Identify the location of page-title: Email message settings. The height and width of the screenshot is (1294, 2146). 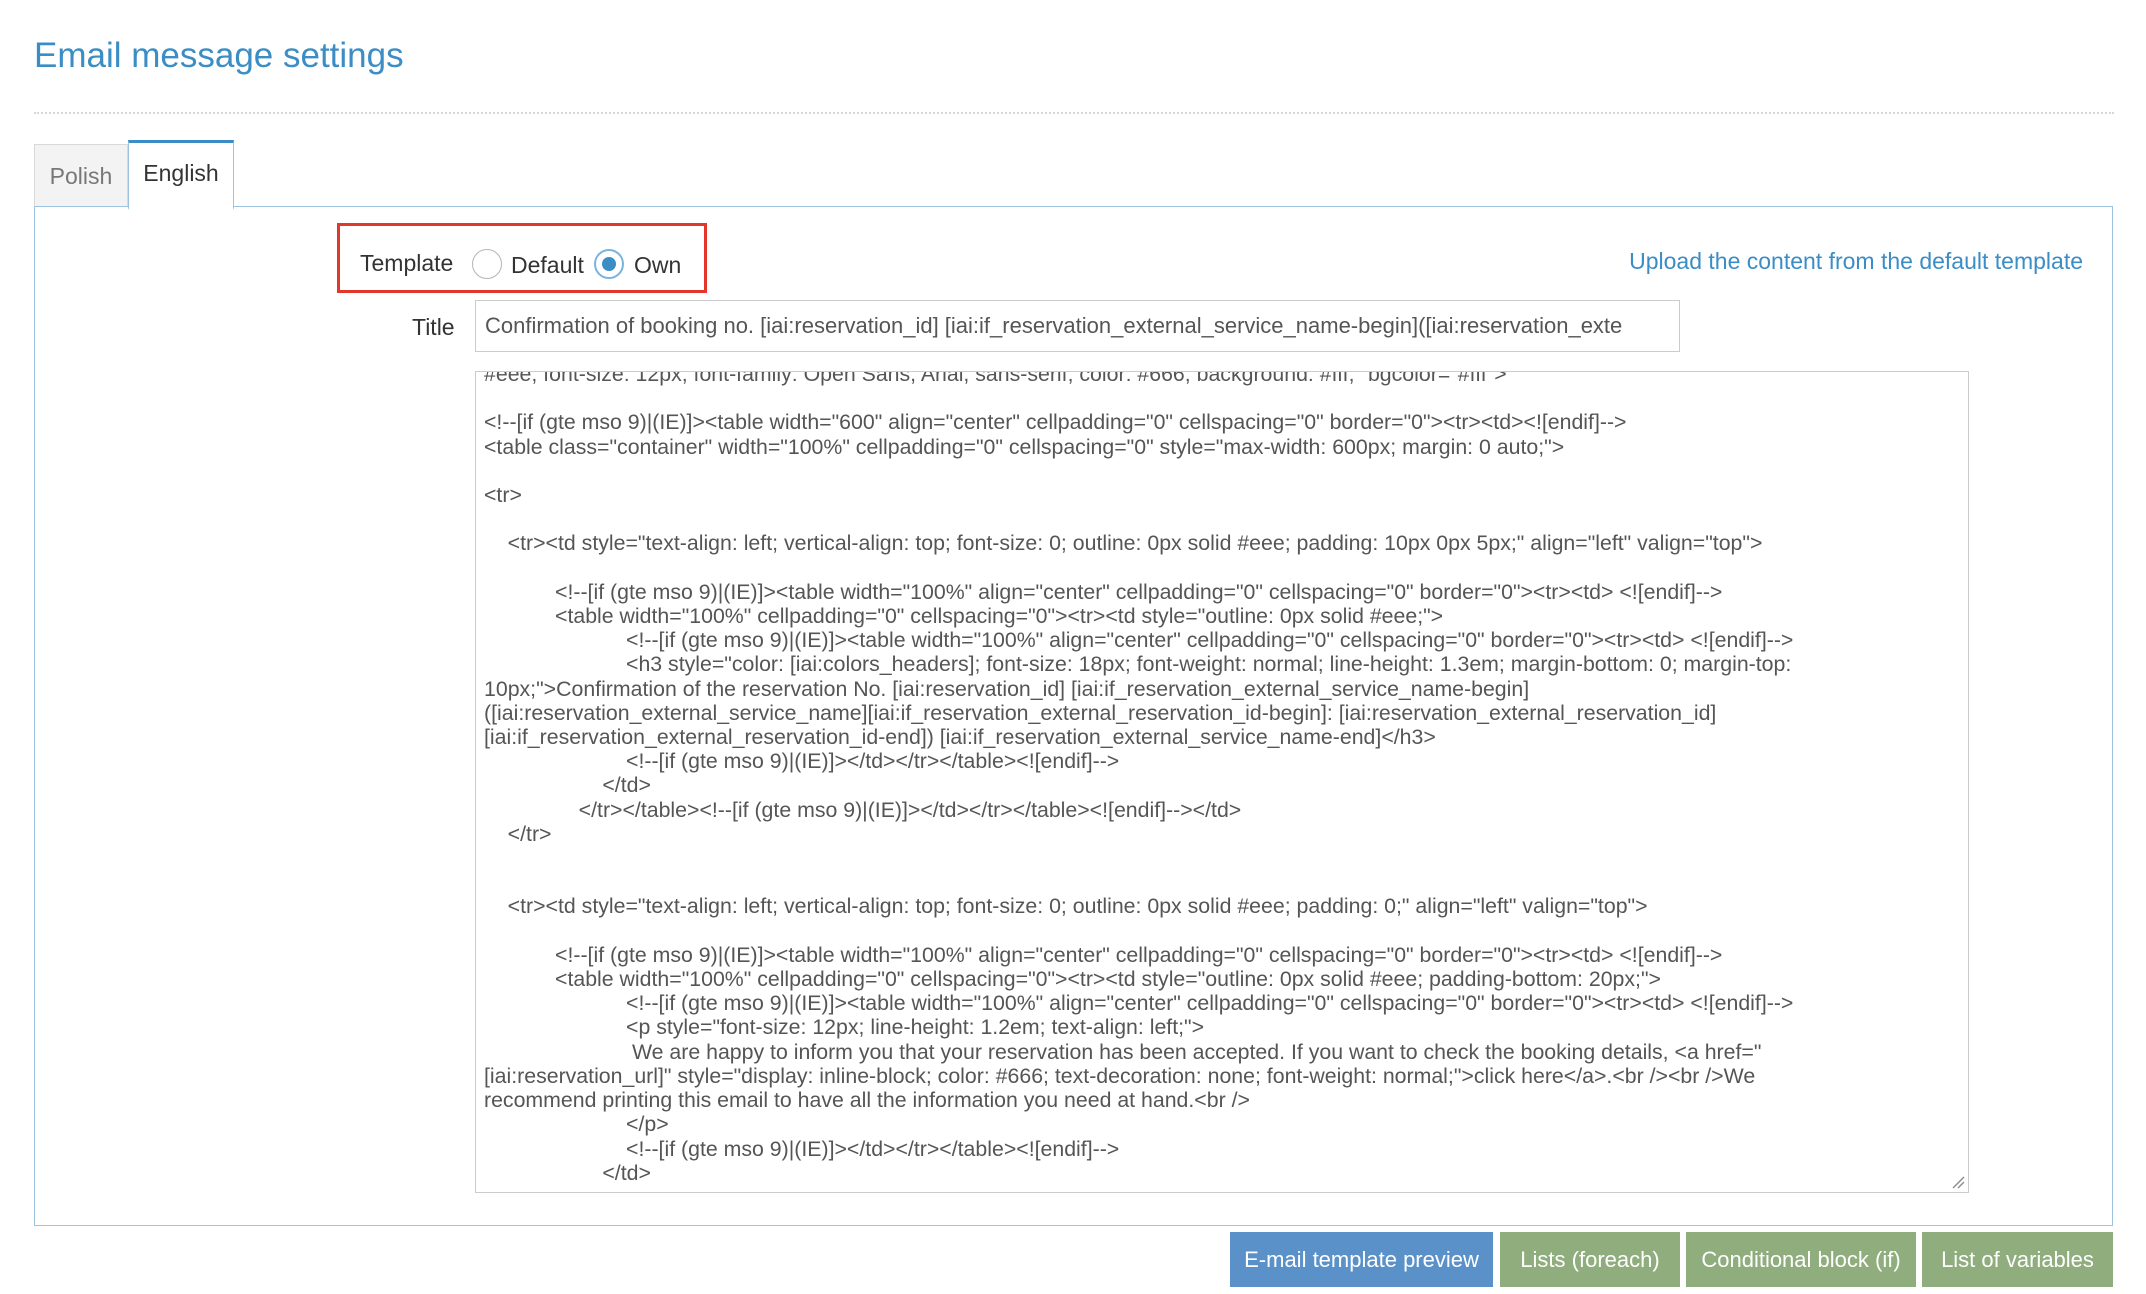
(219, 55).